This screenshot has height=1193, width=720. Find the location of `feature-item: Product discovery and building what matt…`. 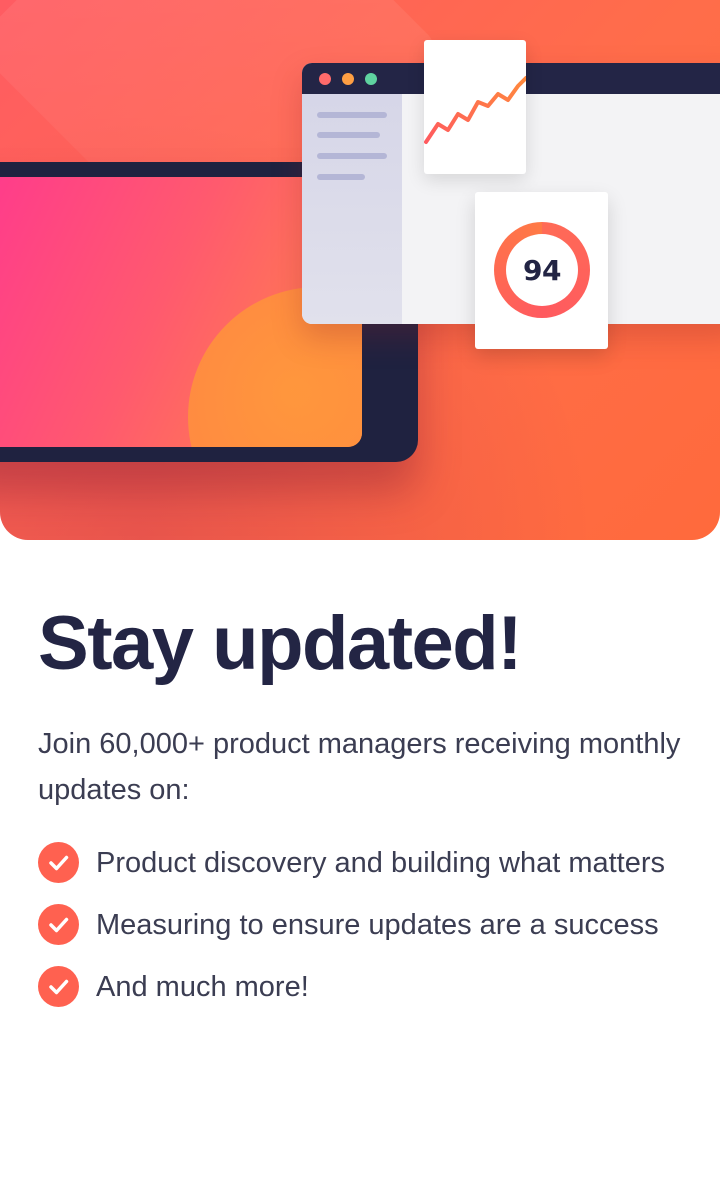

feature-item: Product discovery and building what matt… is located at coordinates (363, 863).